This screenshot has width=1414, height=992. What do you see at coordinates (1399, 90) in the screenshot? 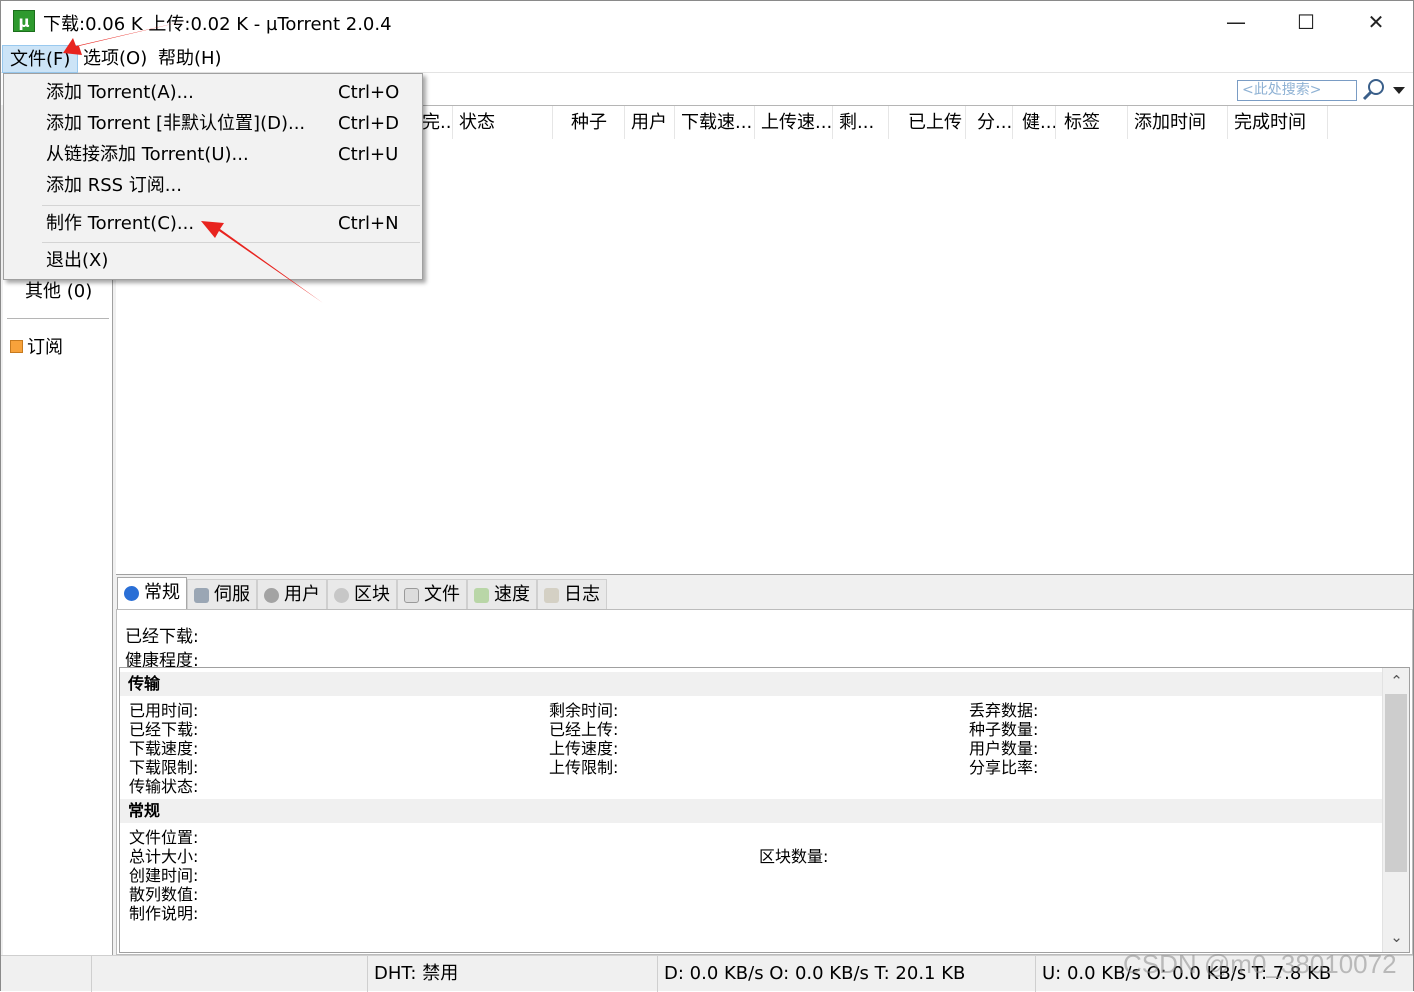
I see `search-dropdown-icon` at bounding box center [1399, 90].